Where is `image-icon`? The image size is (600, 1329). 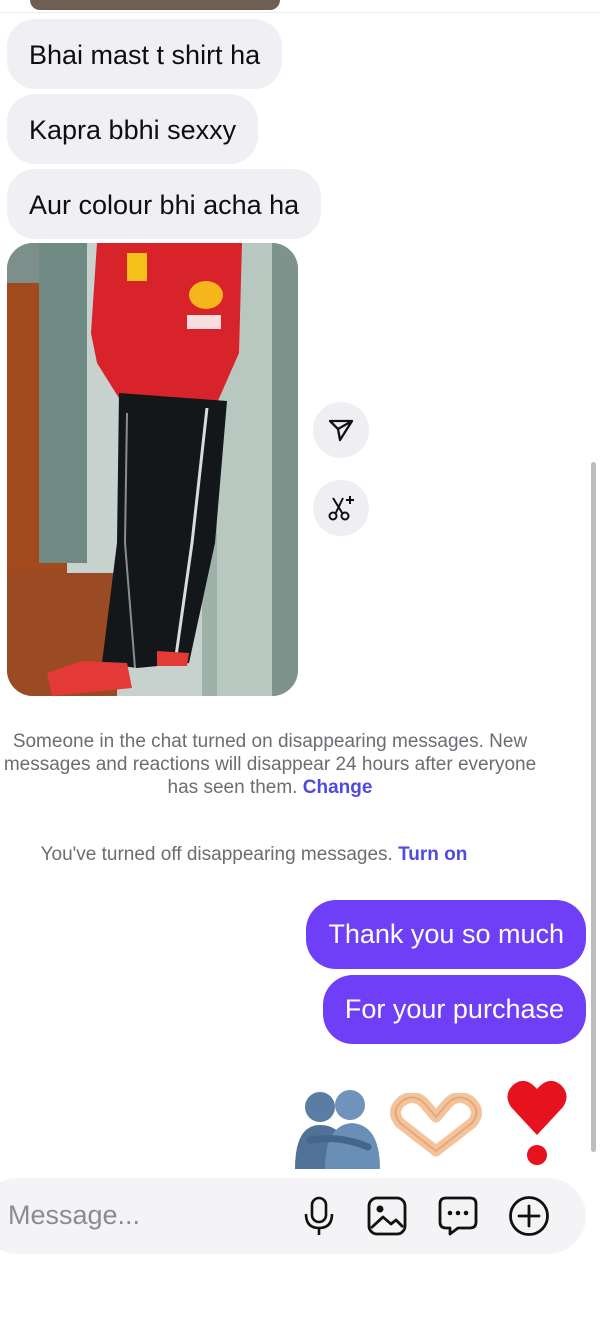
image-icon is located at coordinates (387, 1216).